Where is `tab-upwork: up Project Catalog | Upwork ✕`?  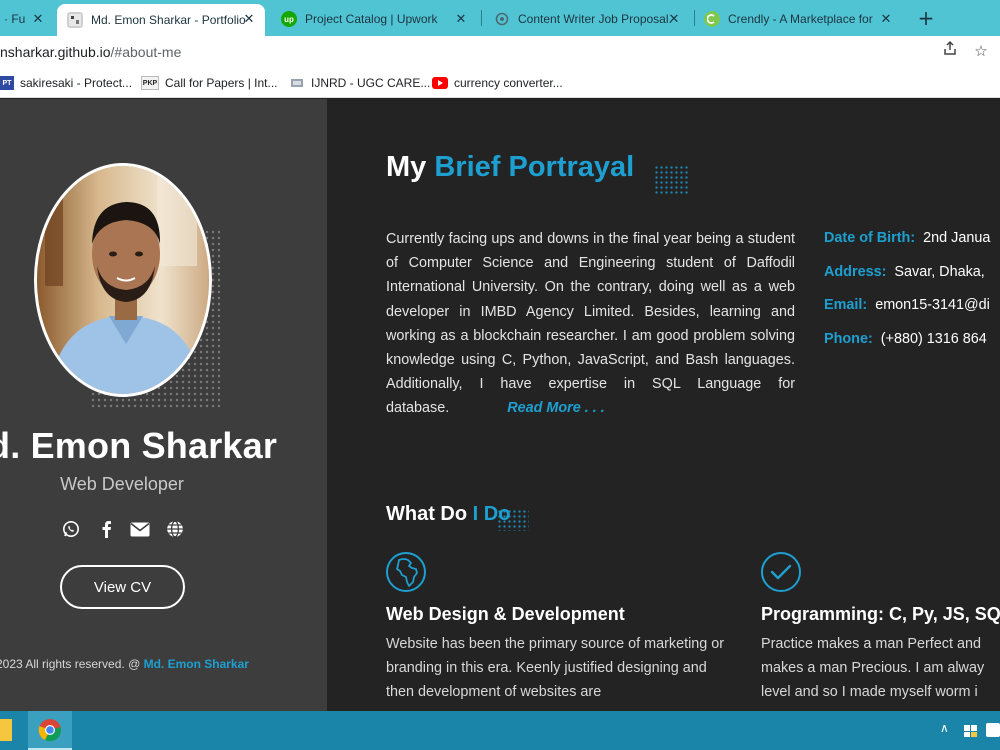 tab-upwork: up Project Catalog | Upwork ✕ is located at coordinates (377, 19).